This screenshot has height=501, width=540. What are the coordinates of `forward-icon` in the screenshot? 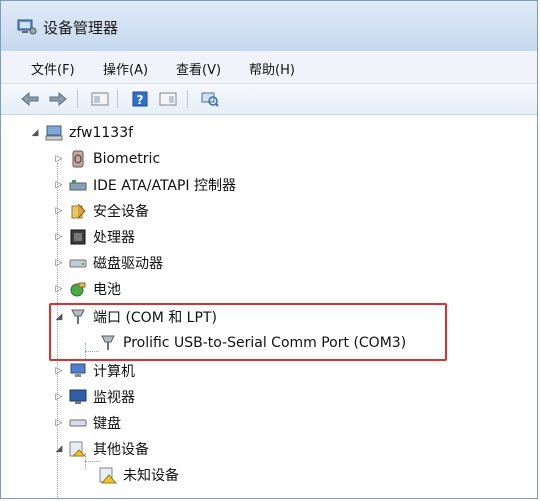 It's located at (58, 99).